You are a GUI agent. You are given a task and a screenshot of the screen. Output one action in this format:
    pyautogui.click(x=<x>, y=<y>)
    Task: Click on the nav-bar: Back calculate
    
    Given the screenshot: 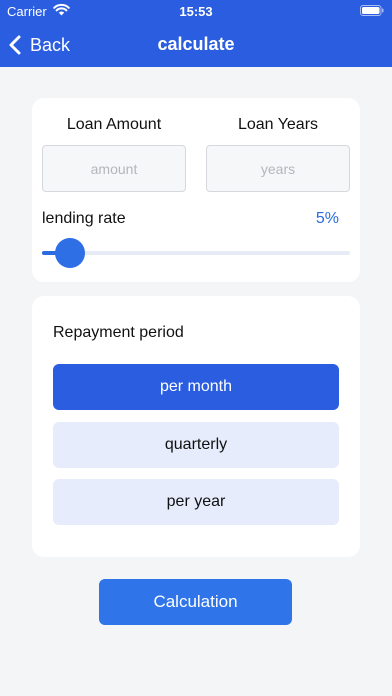 What is the action you would take?
    pyautogui.click(x=196, y=44)
    